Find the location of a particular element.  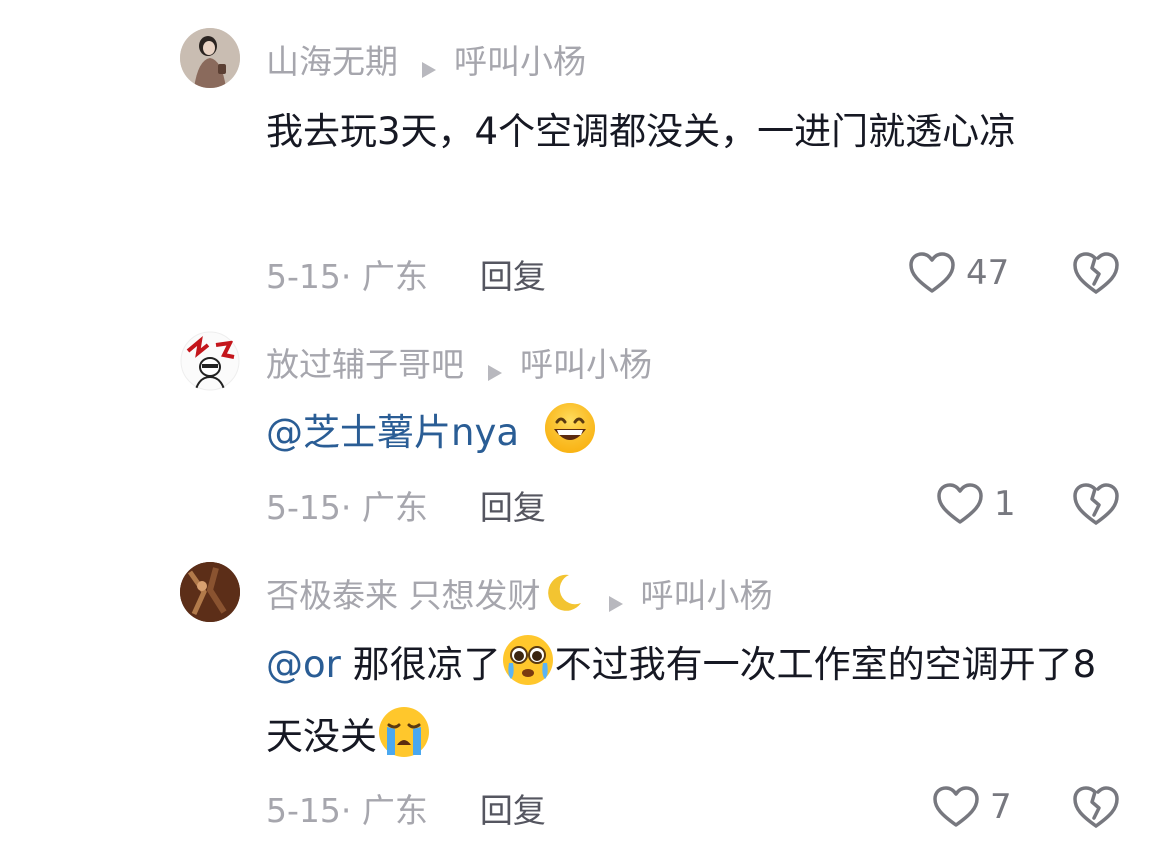

comment-text: @or 那很凉了 不过我有一次工作室的空调开了8天没关 is located at coordinates (696, 701).